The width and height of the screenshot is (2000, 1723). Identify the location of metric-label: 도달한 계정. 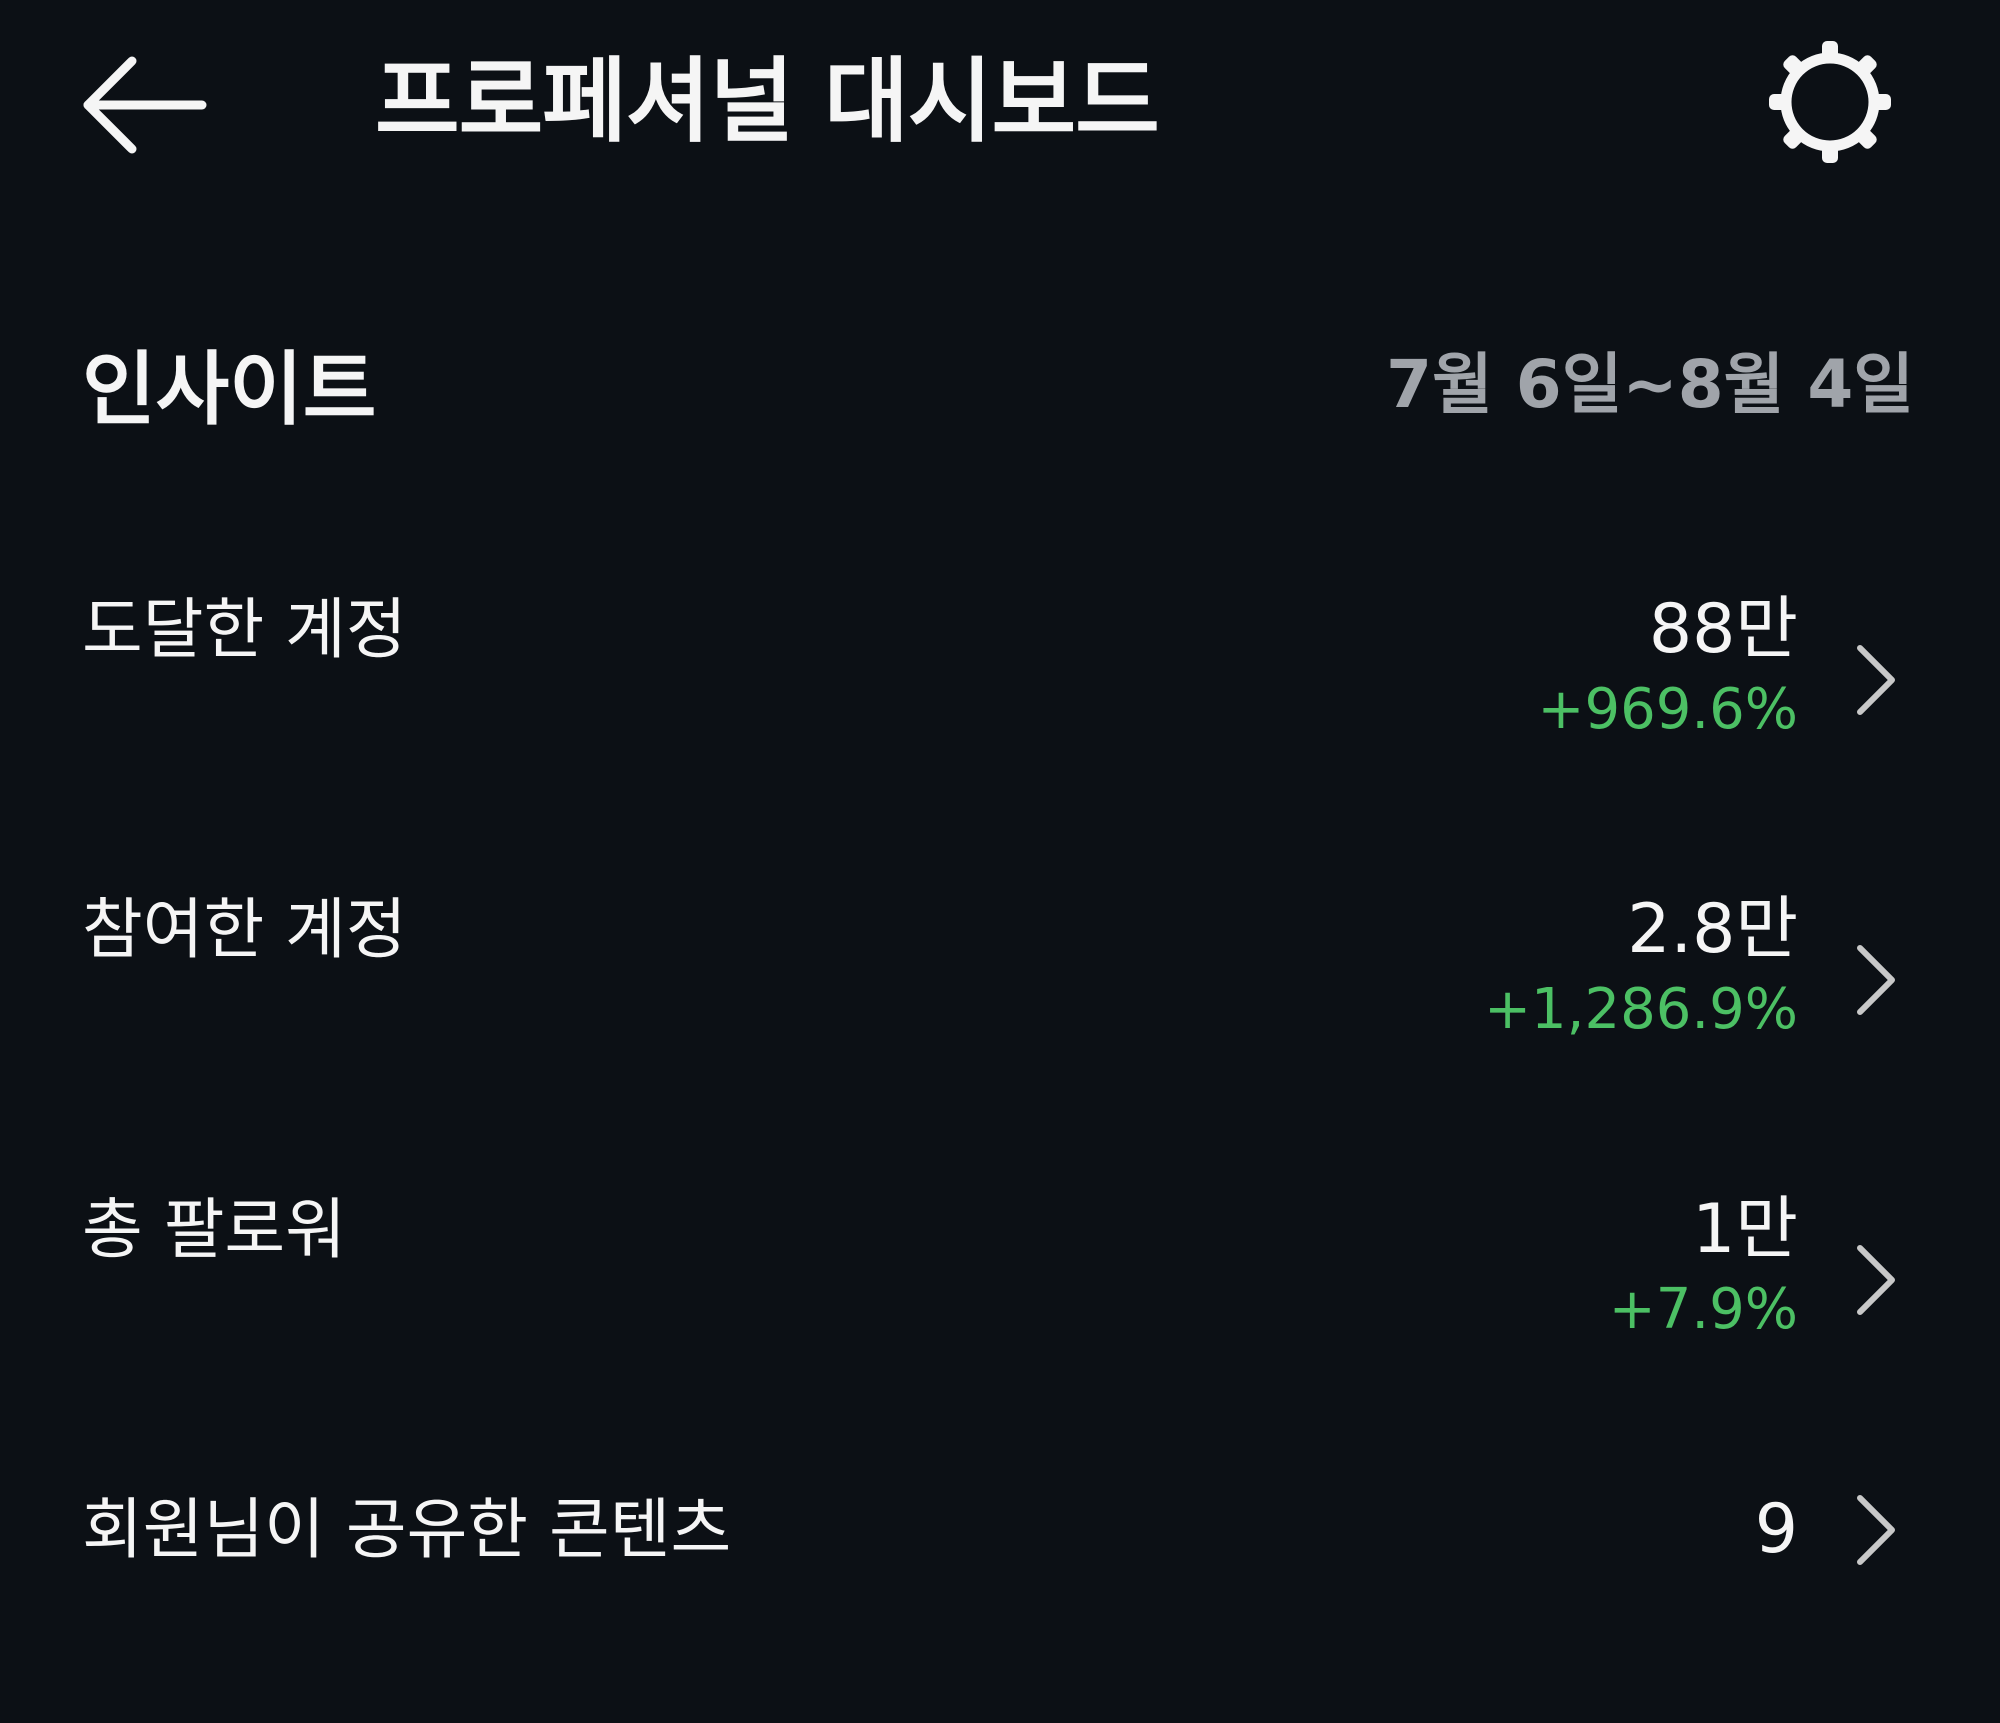
(244, 629).